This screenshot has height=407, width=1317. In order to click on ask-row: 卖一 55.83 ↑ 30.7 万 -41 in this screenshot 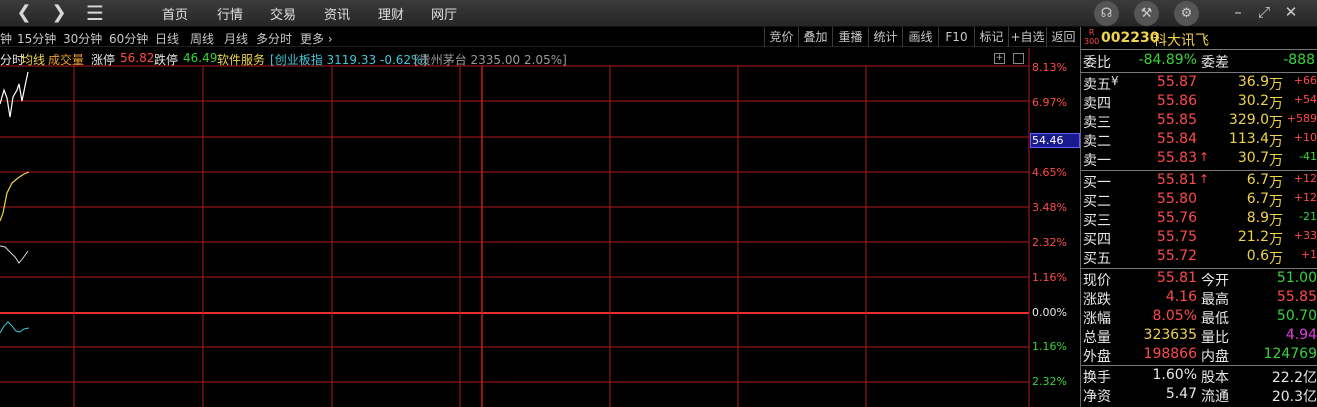, I will do `click(1200, 159)`.